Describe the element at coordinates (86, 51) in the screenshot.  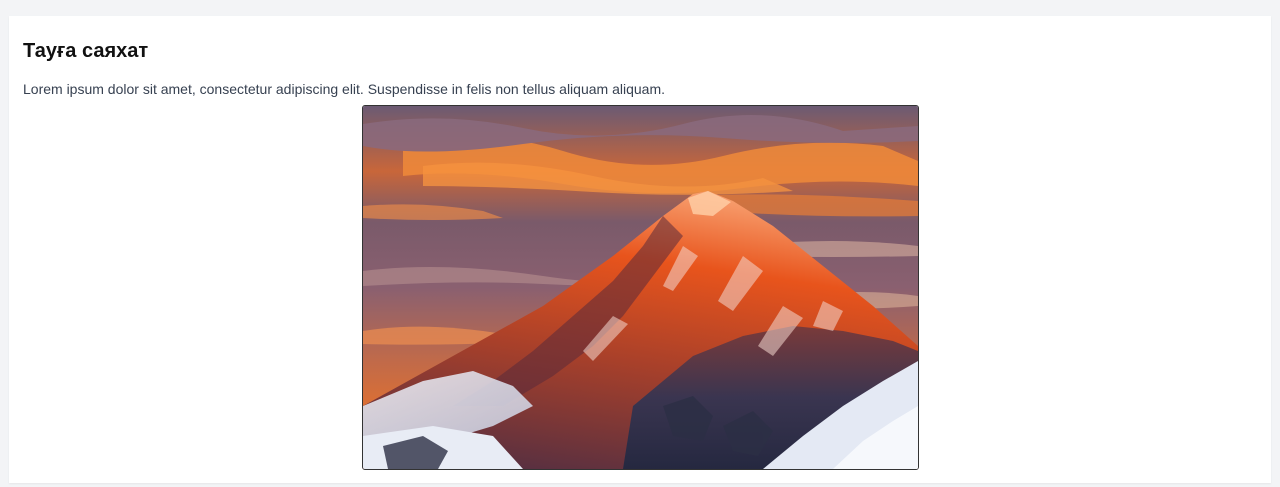
I see `card-title: Тауға саяхат` at that location.